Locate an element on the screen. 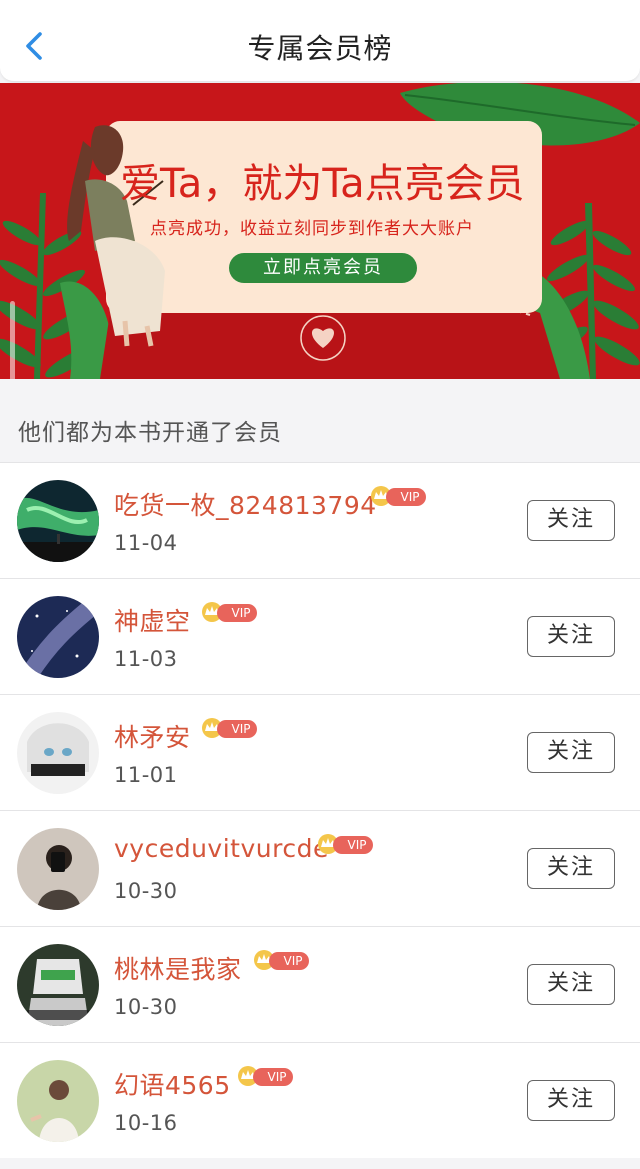  member-row: 幻语4565 VIP 10-16 关注 is located at coordinates (320, 1100).